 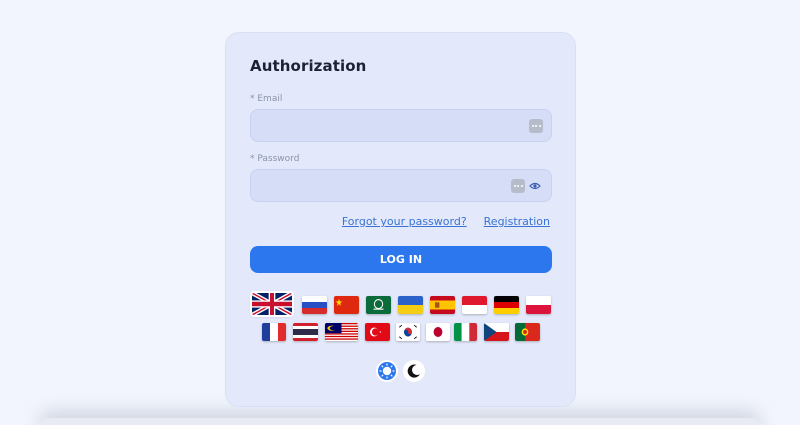 I want to click on forgot-password-link: Forgot your password?, so click(x=404, y=221).